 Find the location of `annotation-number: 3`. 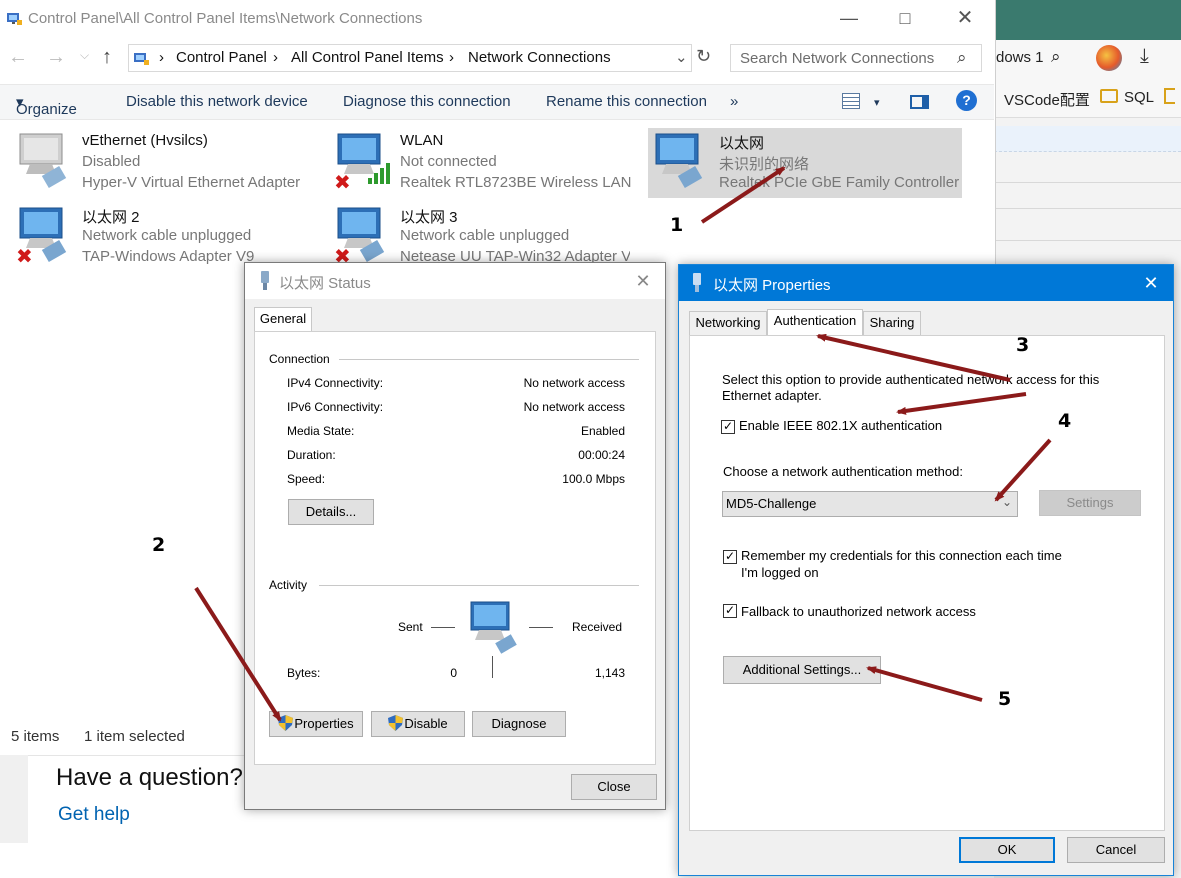

annotation-number: 3 is located at coordinates (1023, 345).